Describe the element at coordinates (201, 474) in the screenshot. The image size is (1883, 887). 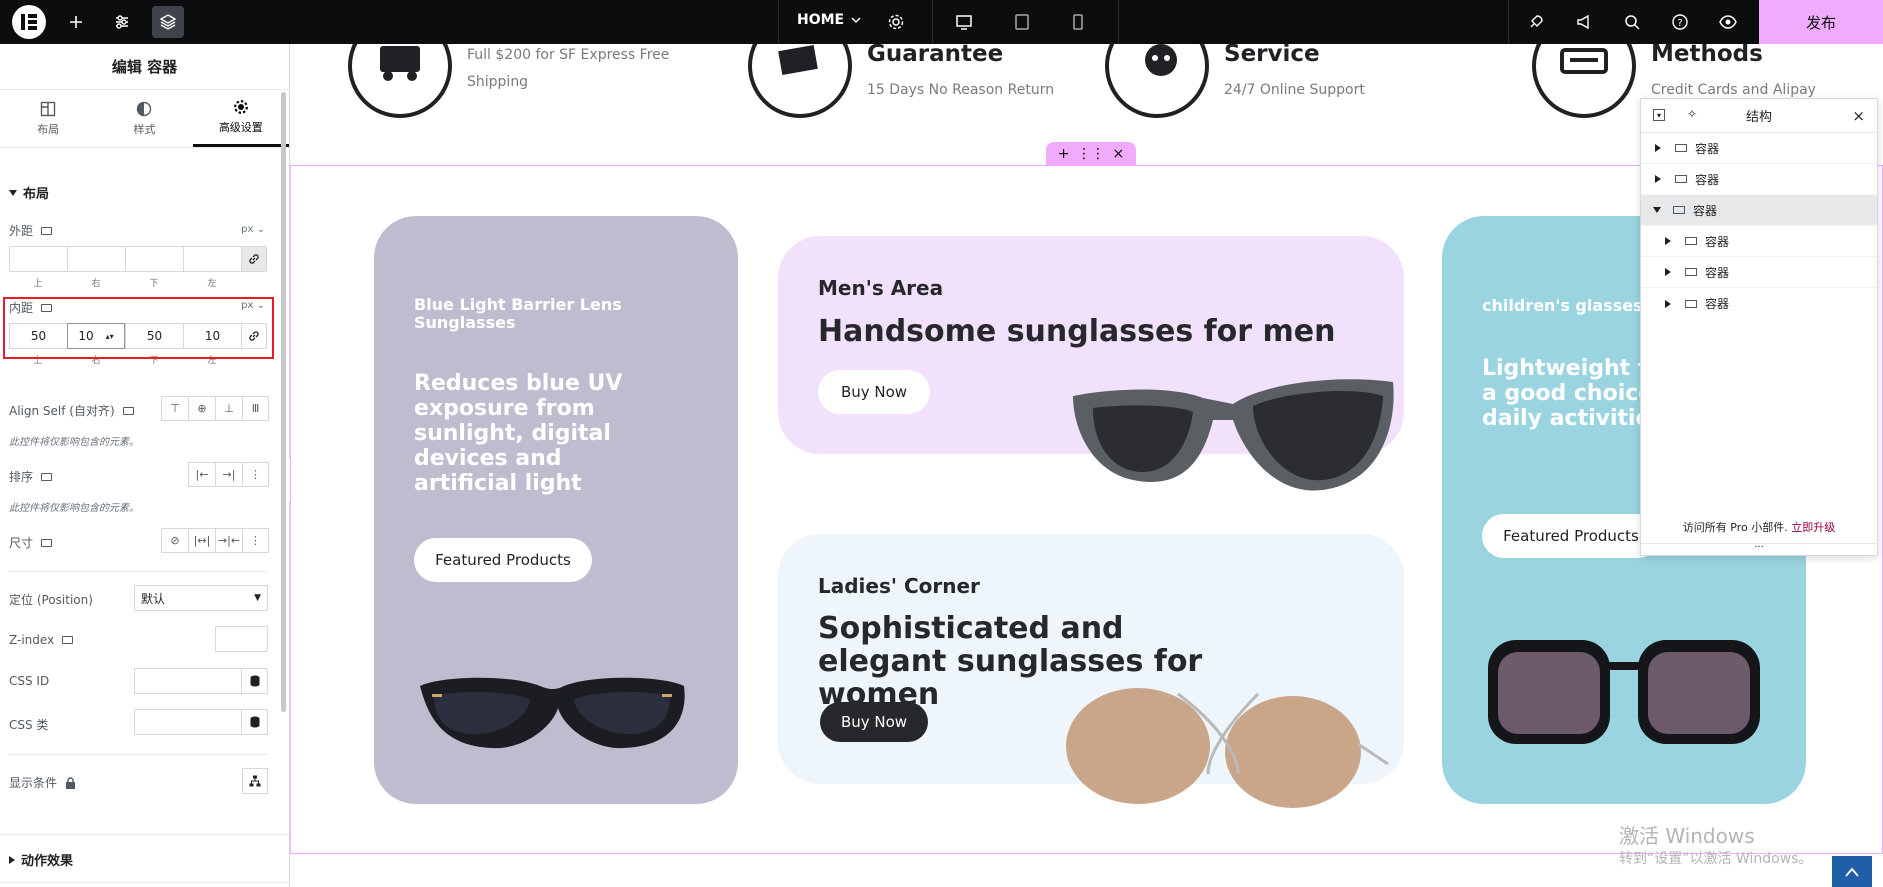
I see `order-start-icon: |←` at that location.